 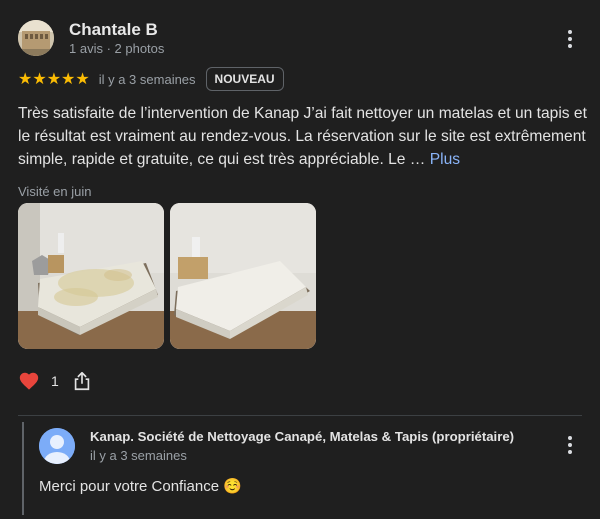 I want to click on heart-icon, so click(x=29, y=381).